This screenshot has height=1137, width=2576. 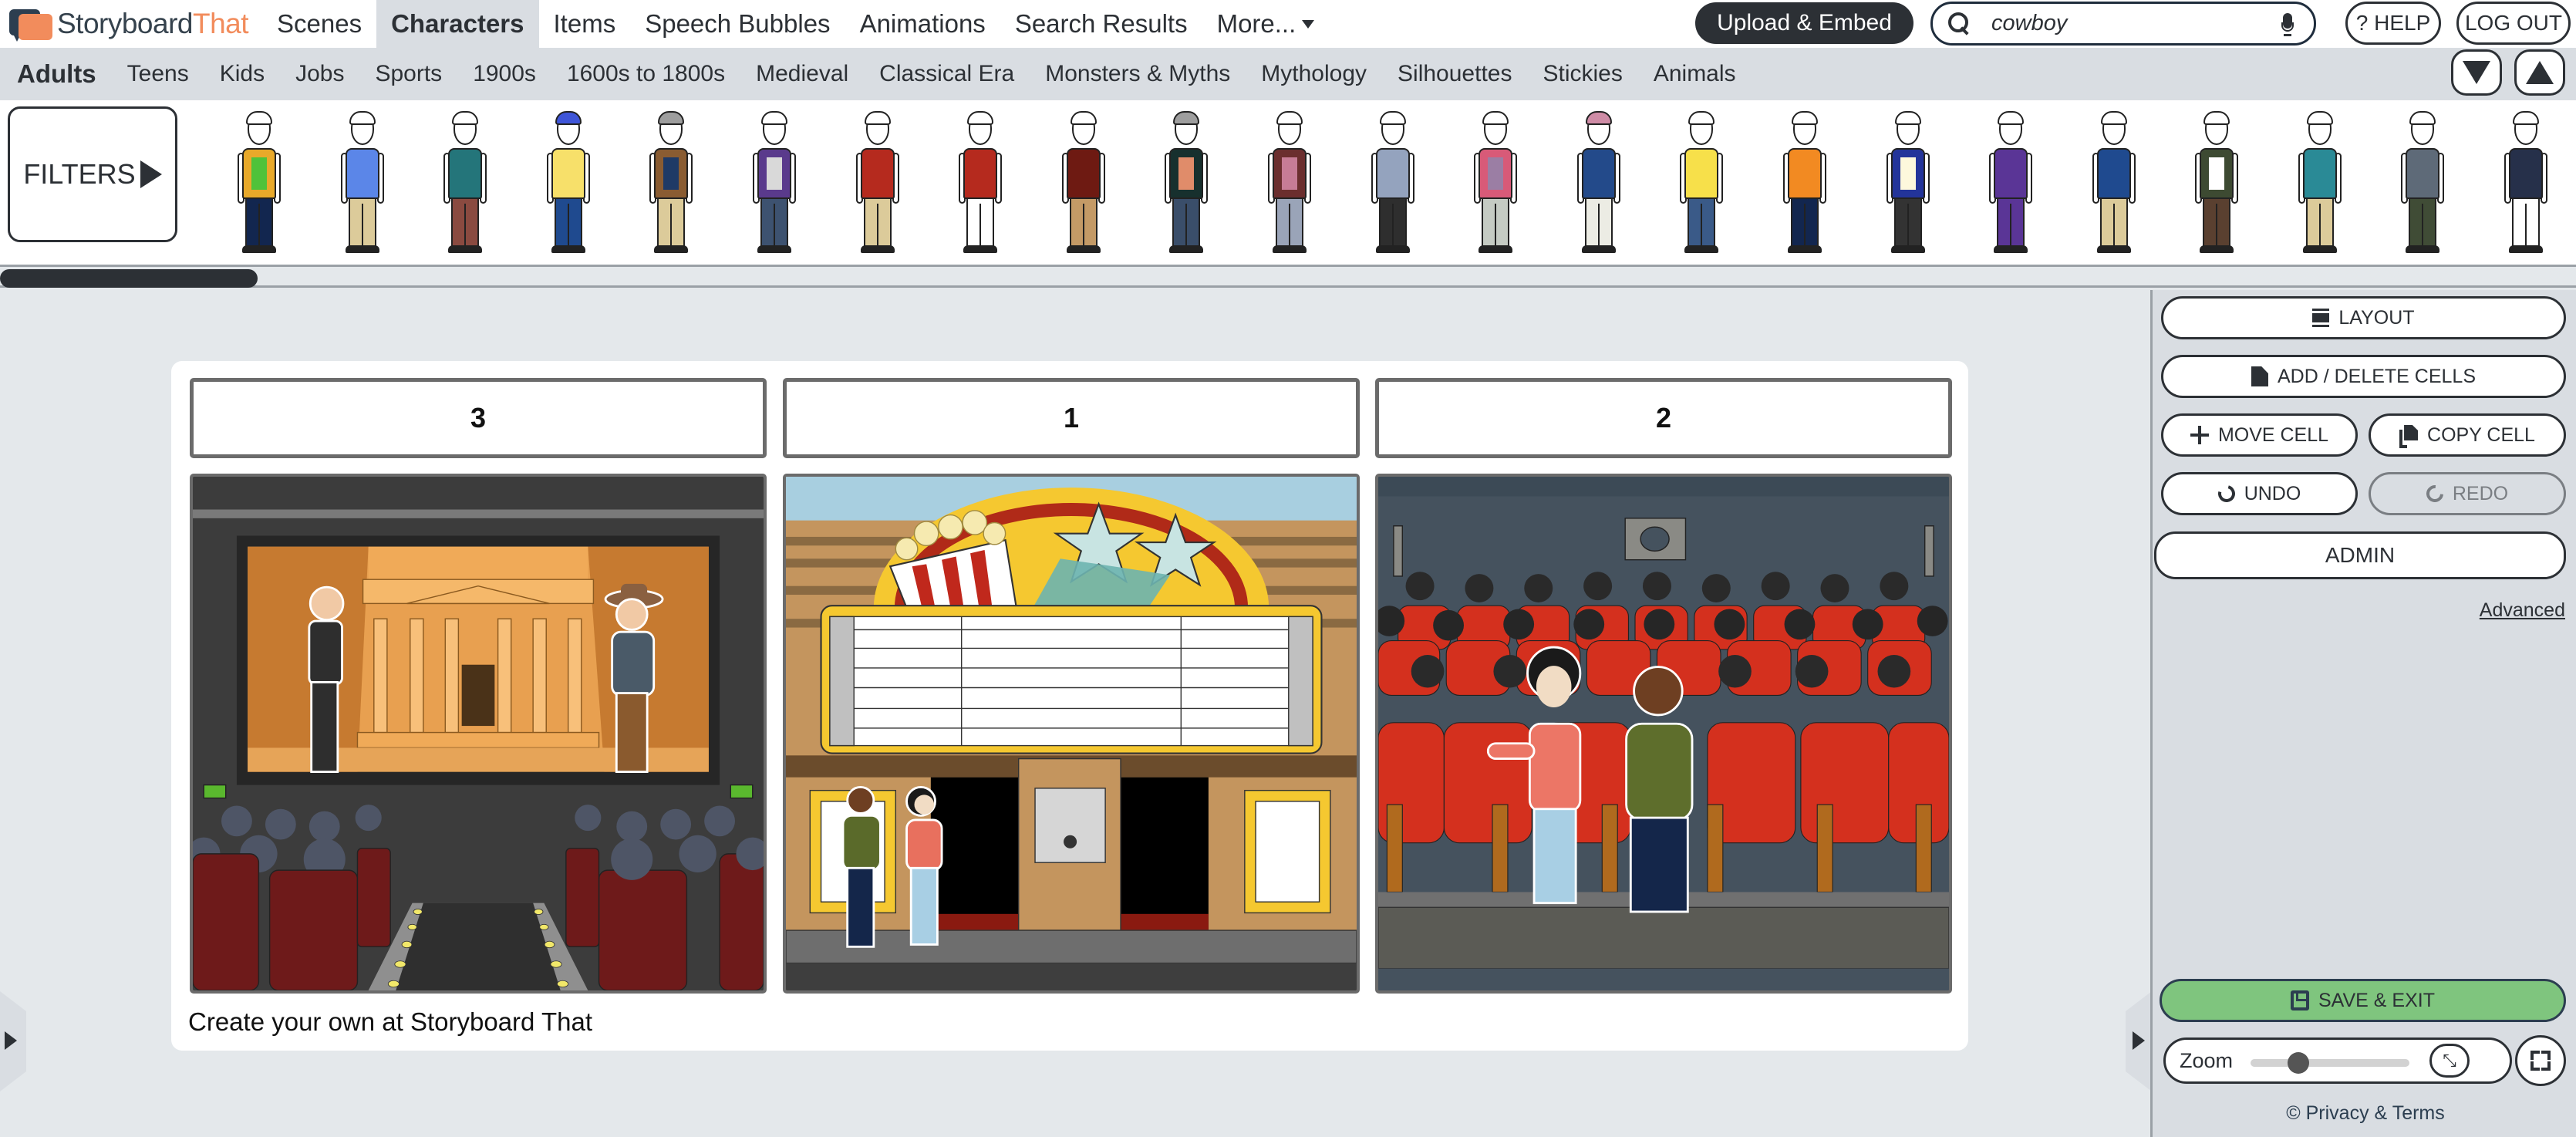 What do you see at coordinates (802, 74) in the screenshot?
I see `category-medieval: Medieval` at bounding box center [802, 74].